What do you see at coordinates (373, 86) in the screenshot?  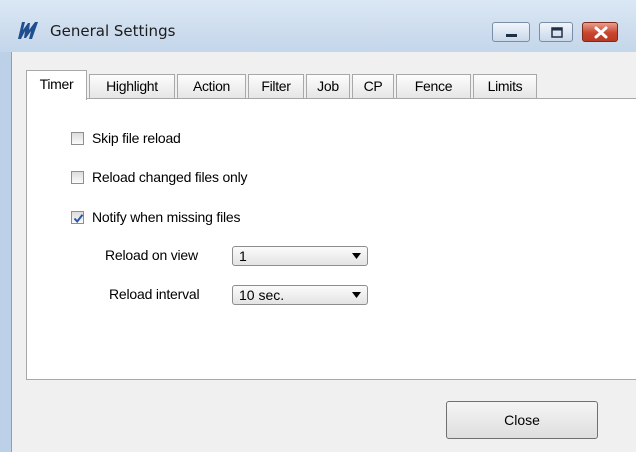 I see `tab-cp: CP` at bounding box center [373, 86].